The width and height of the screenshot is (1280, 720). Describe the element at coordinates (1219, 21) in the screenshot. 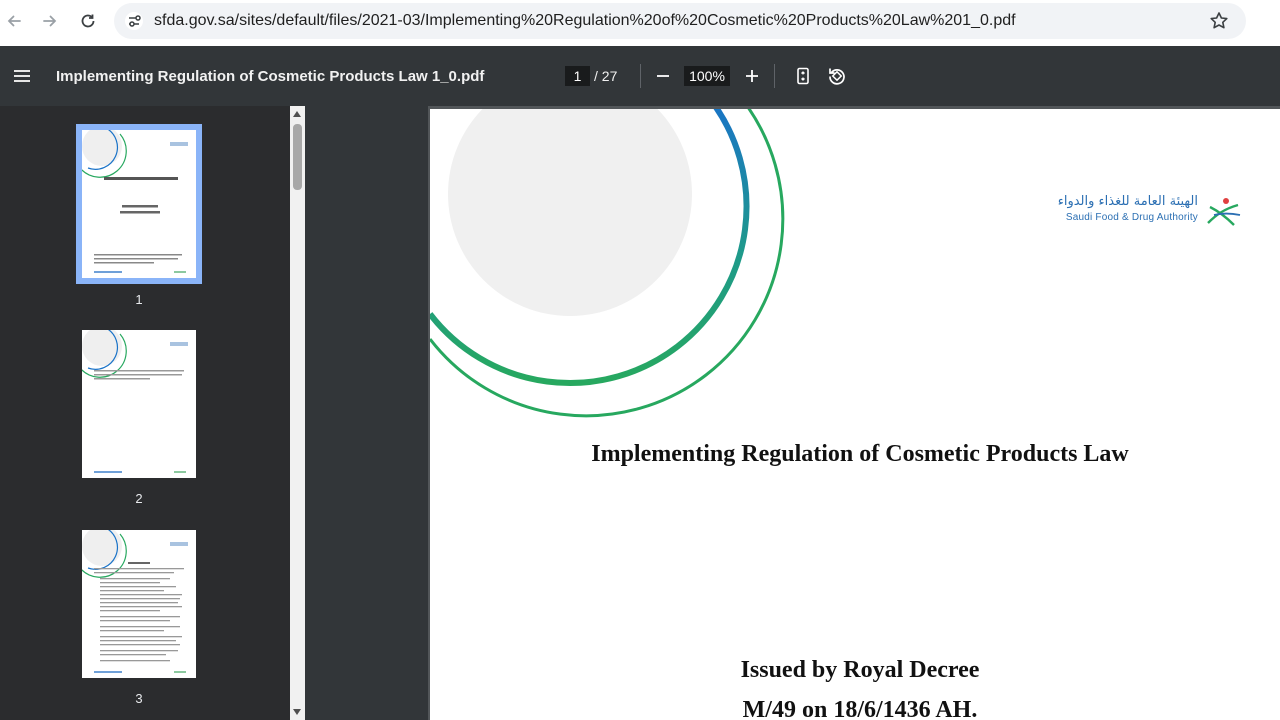

I see `bookmark-star-icon` at that location.